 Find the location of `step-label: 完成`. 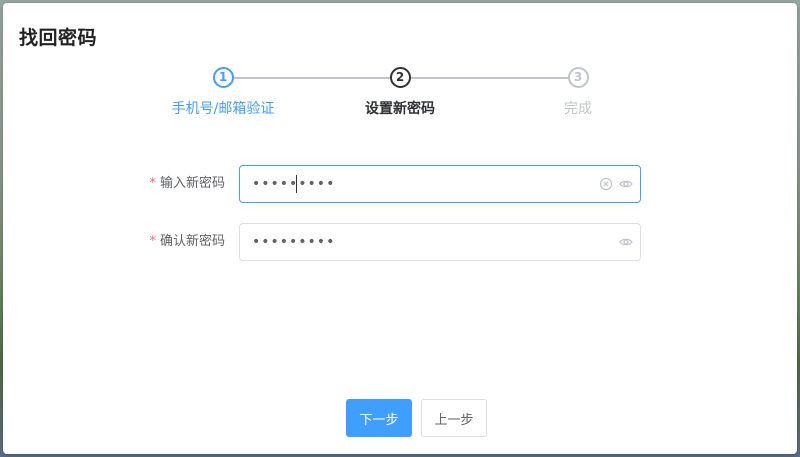

step-label: 完成 is located at coordinates (578, 109).